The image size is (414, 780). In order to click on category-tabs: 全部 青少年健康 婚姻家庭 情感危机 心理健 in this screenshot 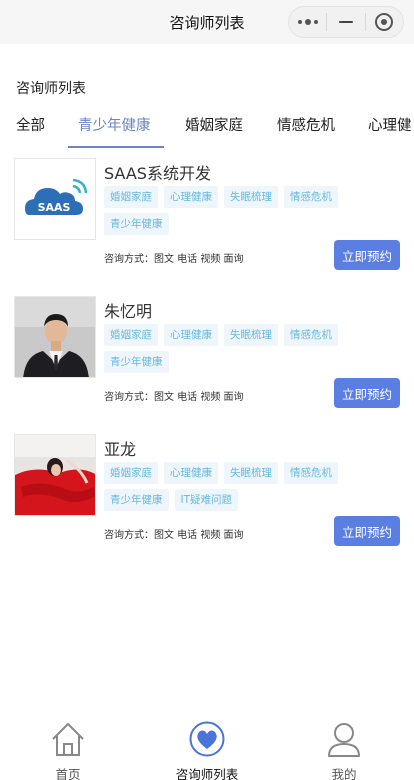, I will do `click(207, 129)`.